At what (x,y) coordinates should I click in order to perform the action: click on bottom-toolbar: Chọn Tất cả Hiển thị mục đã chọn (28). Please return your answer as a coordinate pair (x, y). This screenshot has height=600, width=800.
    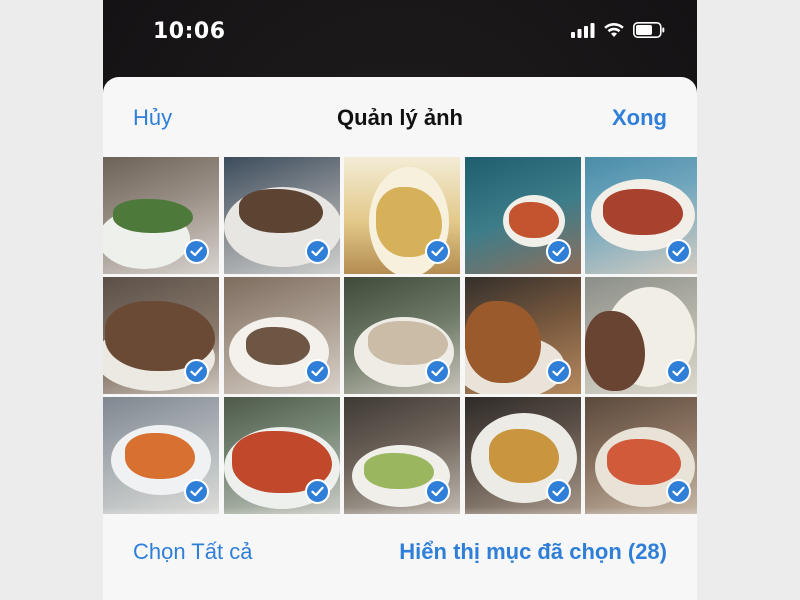
    Looking at the image, I should click on (400, 558).